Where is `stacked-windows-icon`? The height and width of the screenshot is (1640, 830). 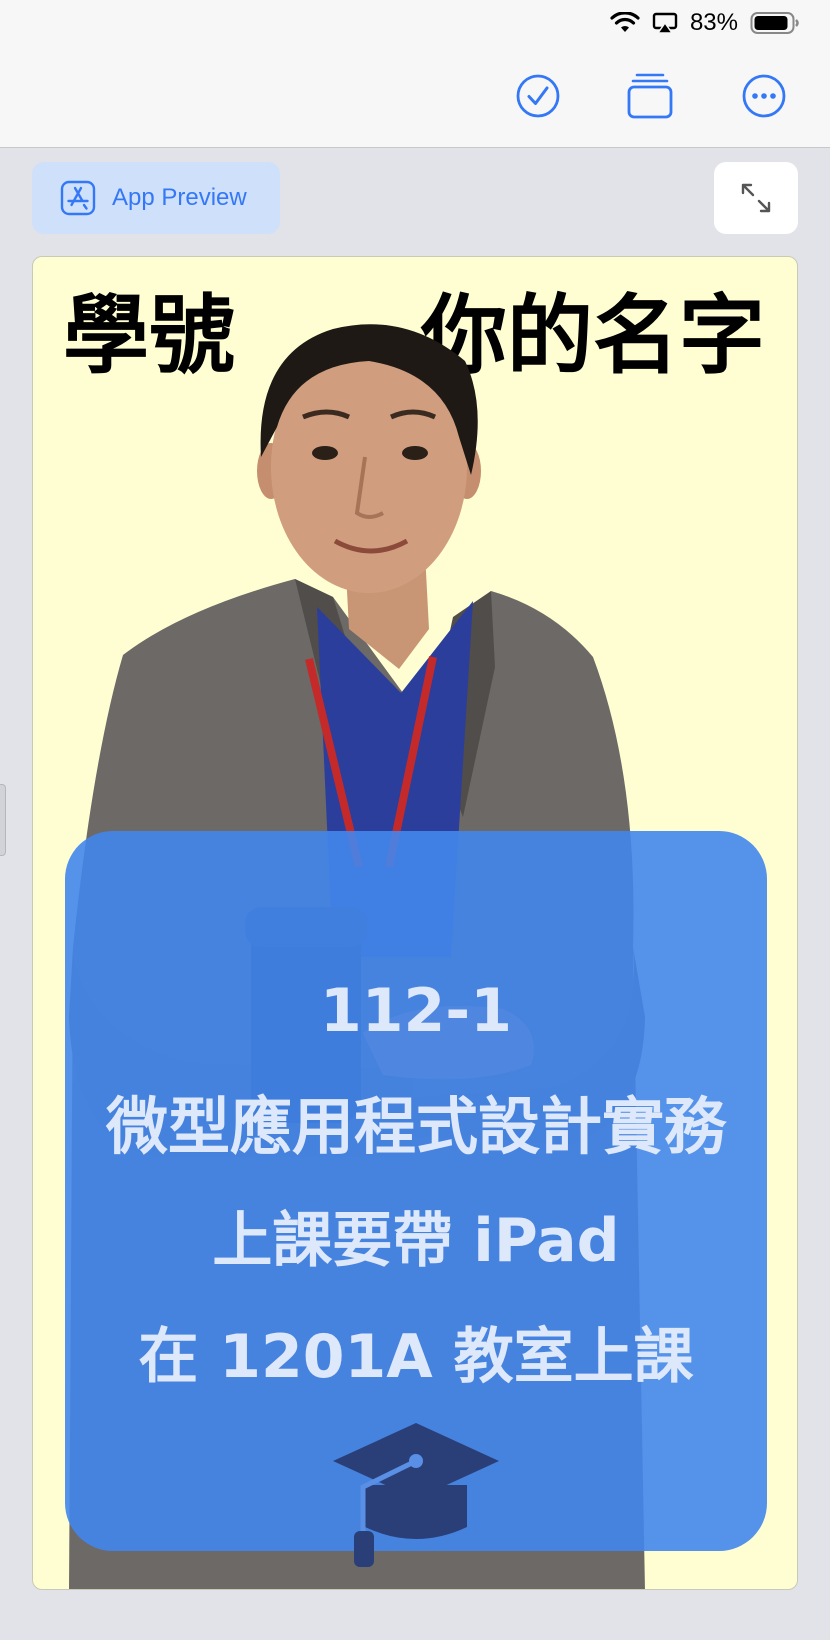
stacked-windows-icon is located at coordinates (650, 96).